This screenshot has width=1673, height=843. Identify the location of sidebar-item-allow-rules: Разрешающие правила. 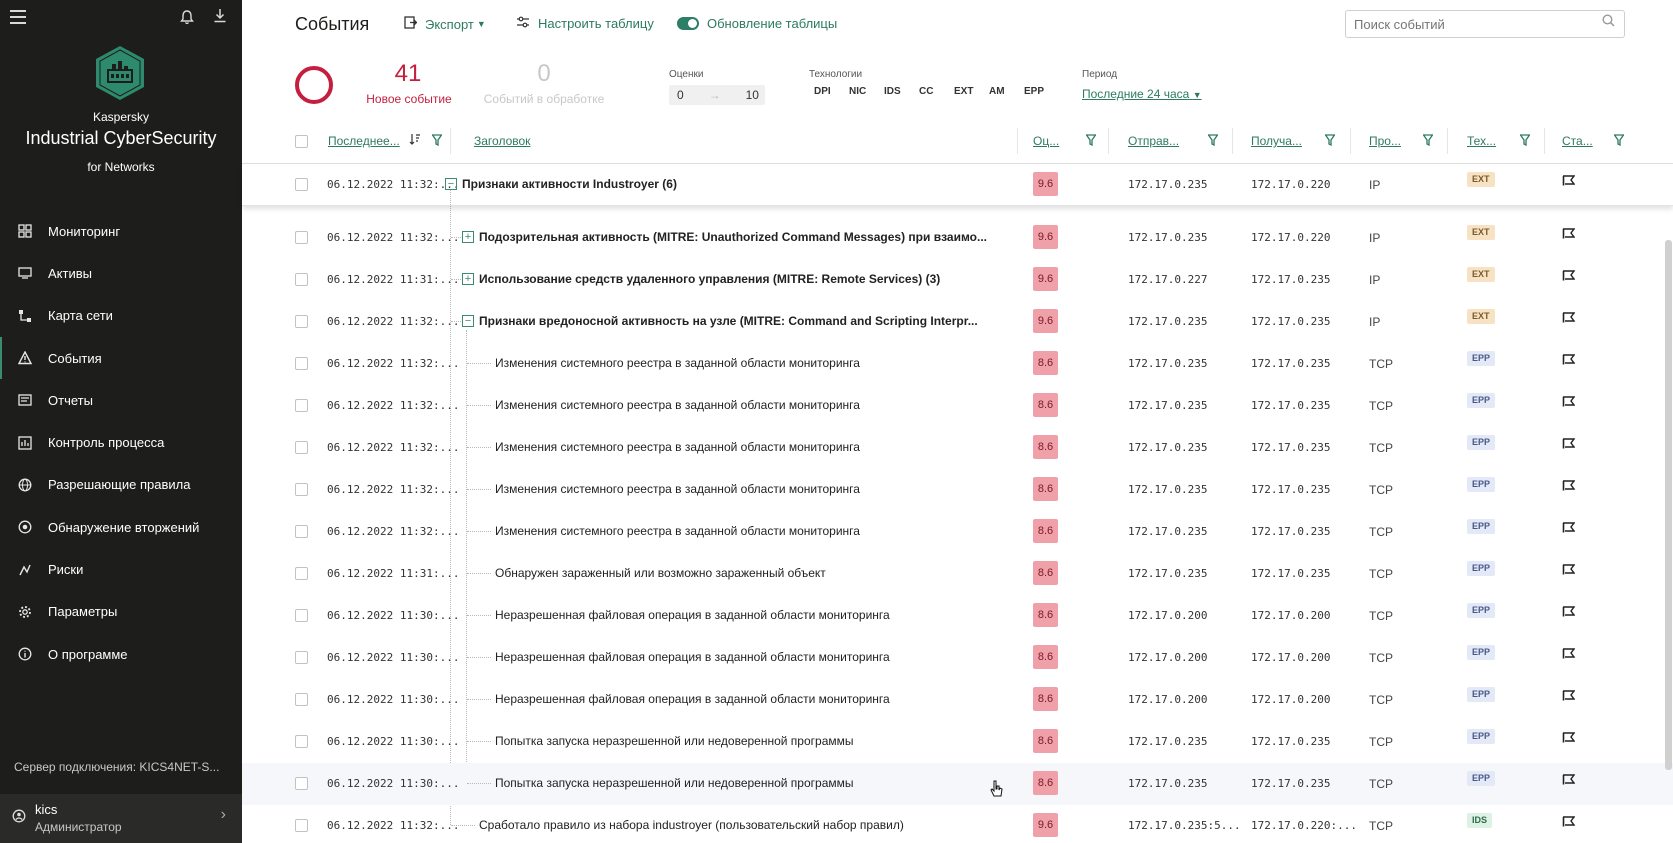
(121, 485).